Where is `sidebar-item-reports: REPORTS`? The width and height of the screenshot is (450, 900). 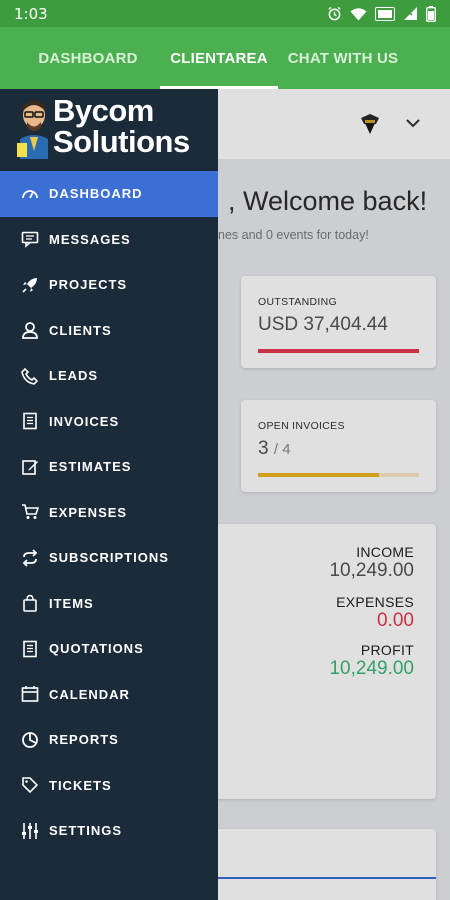
sidebar-item-reports: REPORTS is located at coordinates (109, 740).